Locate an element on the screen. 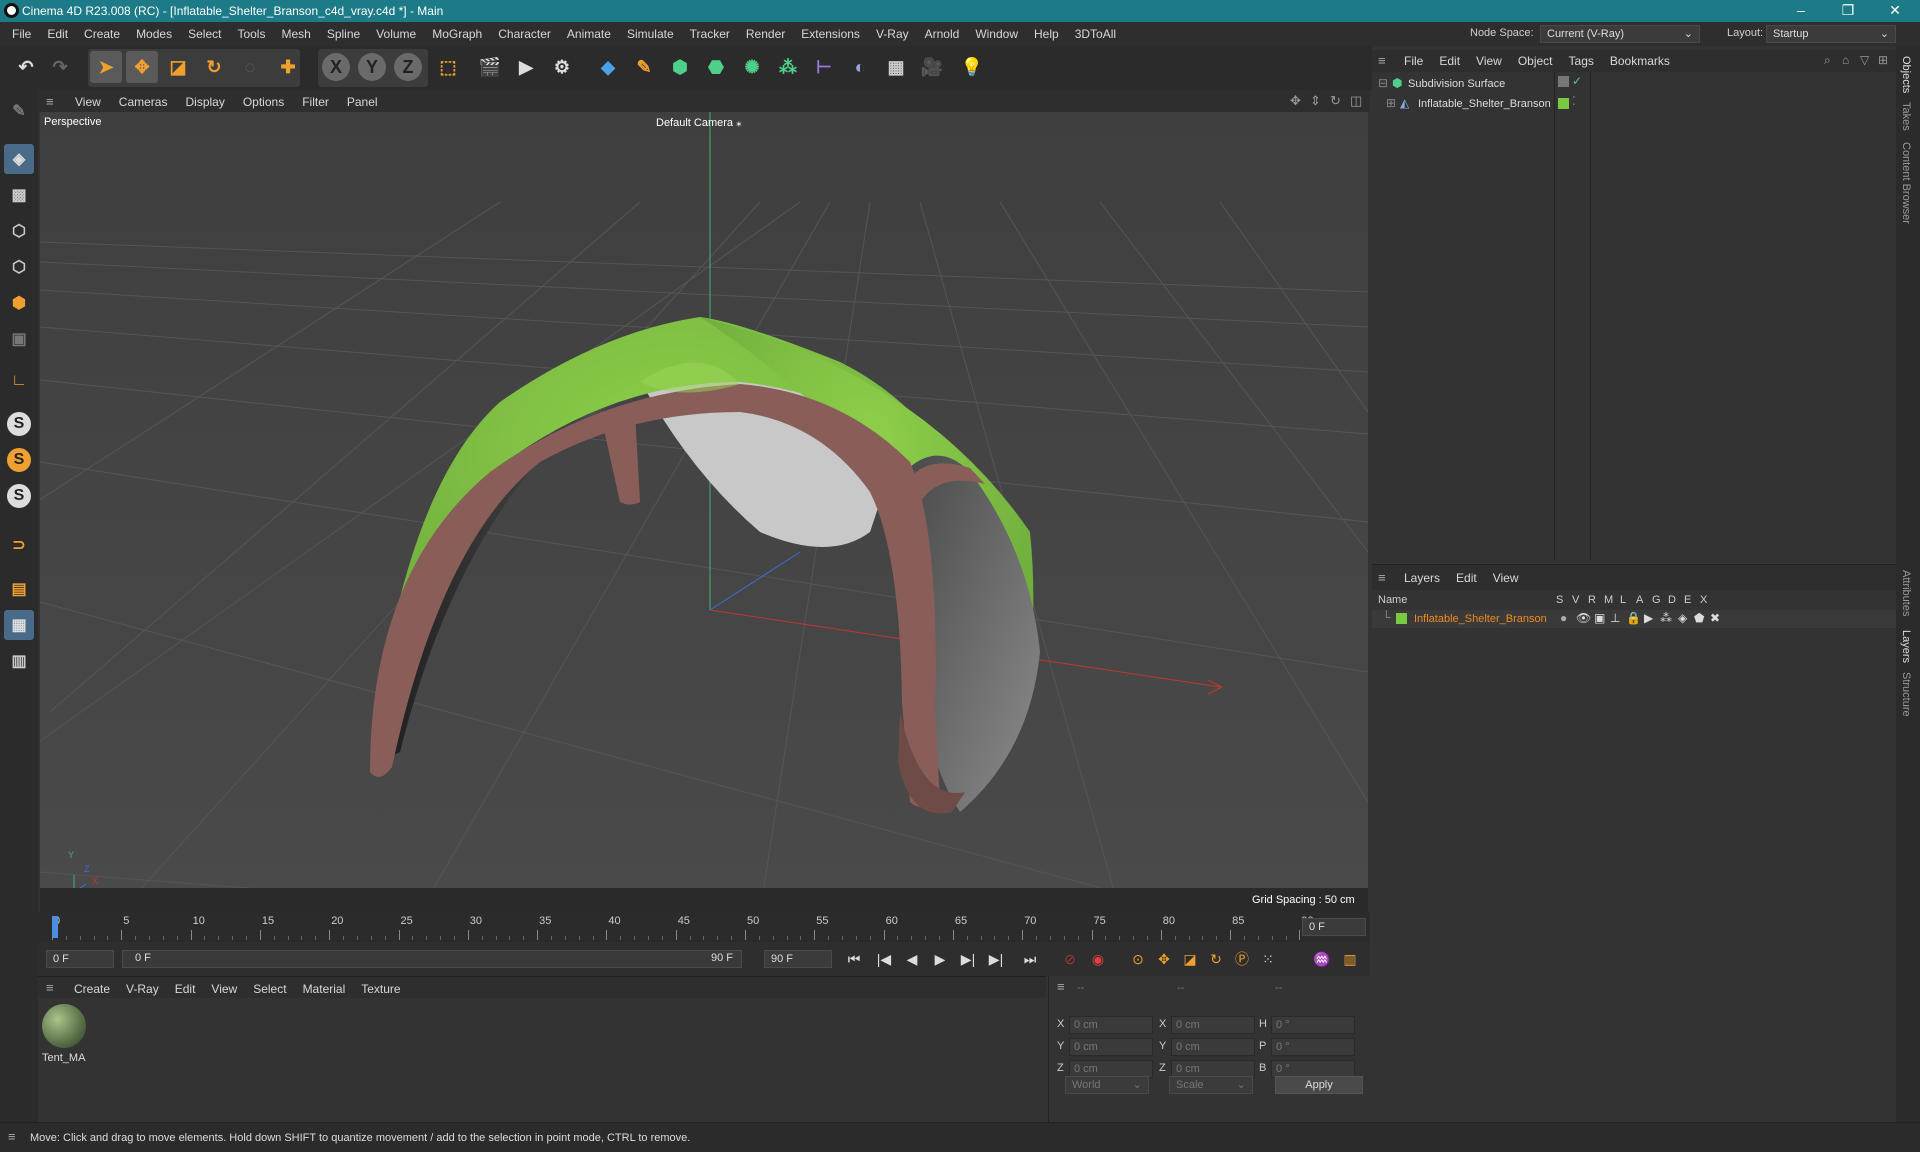  maximize-button: ❐ is located at coordinates (1848, 10).